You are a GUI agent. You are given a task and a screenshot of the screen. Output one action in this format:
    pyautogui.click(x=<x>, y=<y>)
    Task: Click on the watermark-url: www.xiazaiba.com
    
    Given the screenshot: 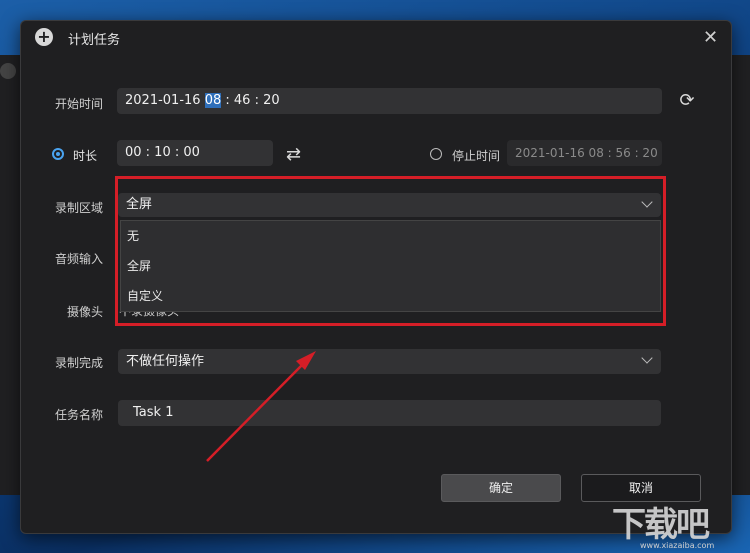 What is the action you would take?
    pyautogui.click(x=677, y=545)
    